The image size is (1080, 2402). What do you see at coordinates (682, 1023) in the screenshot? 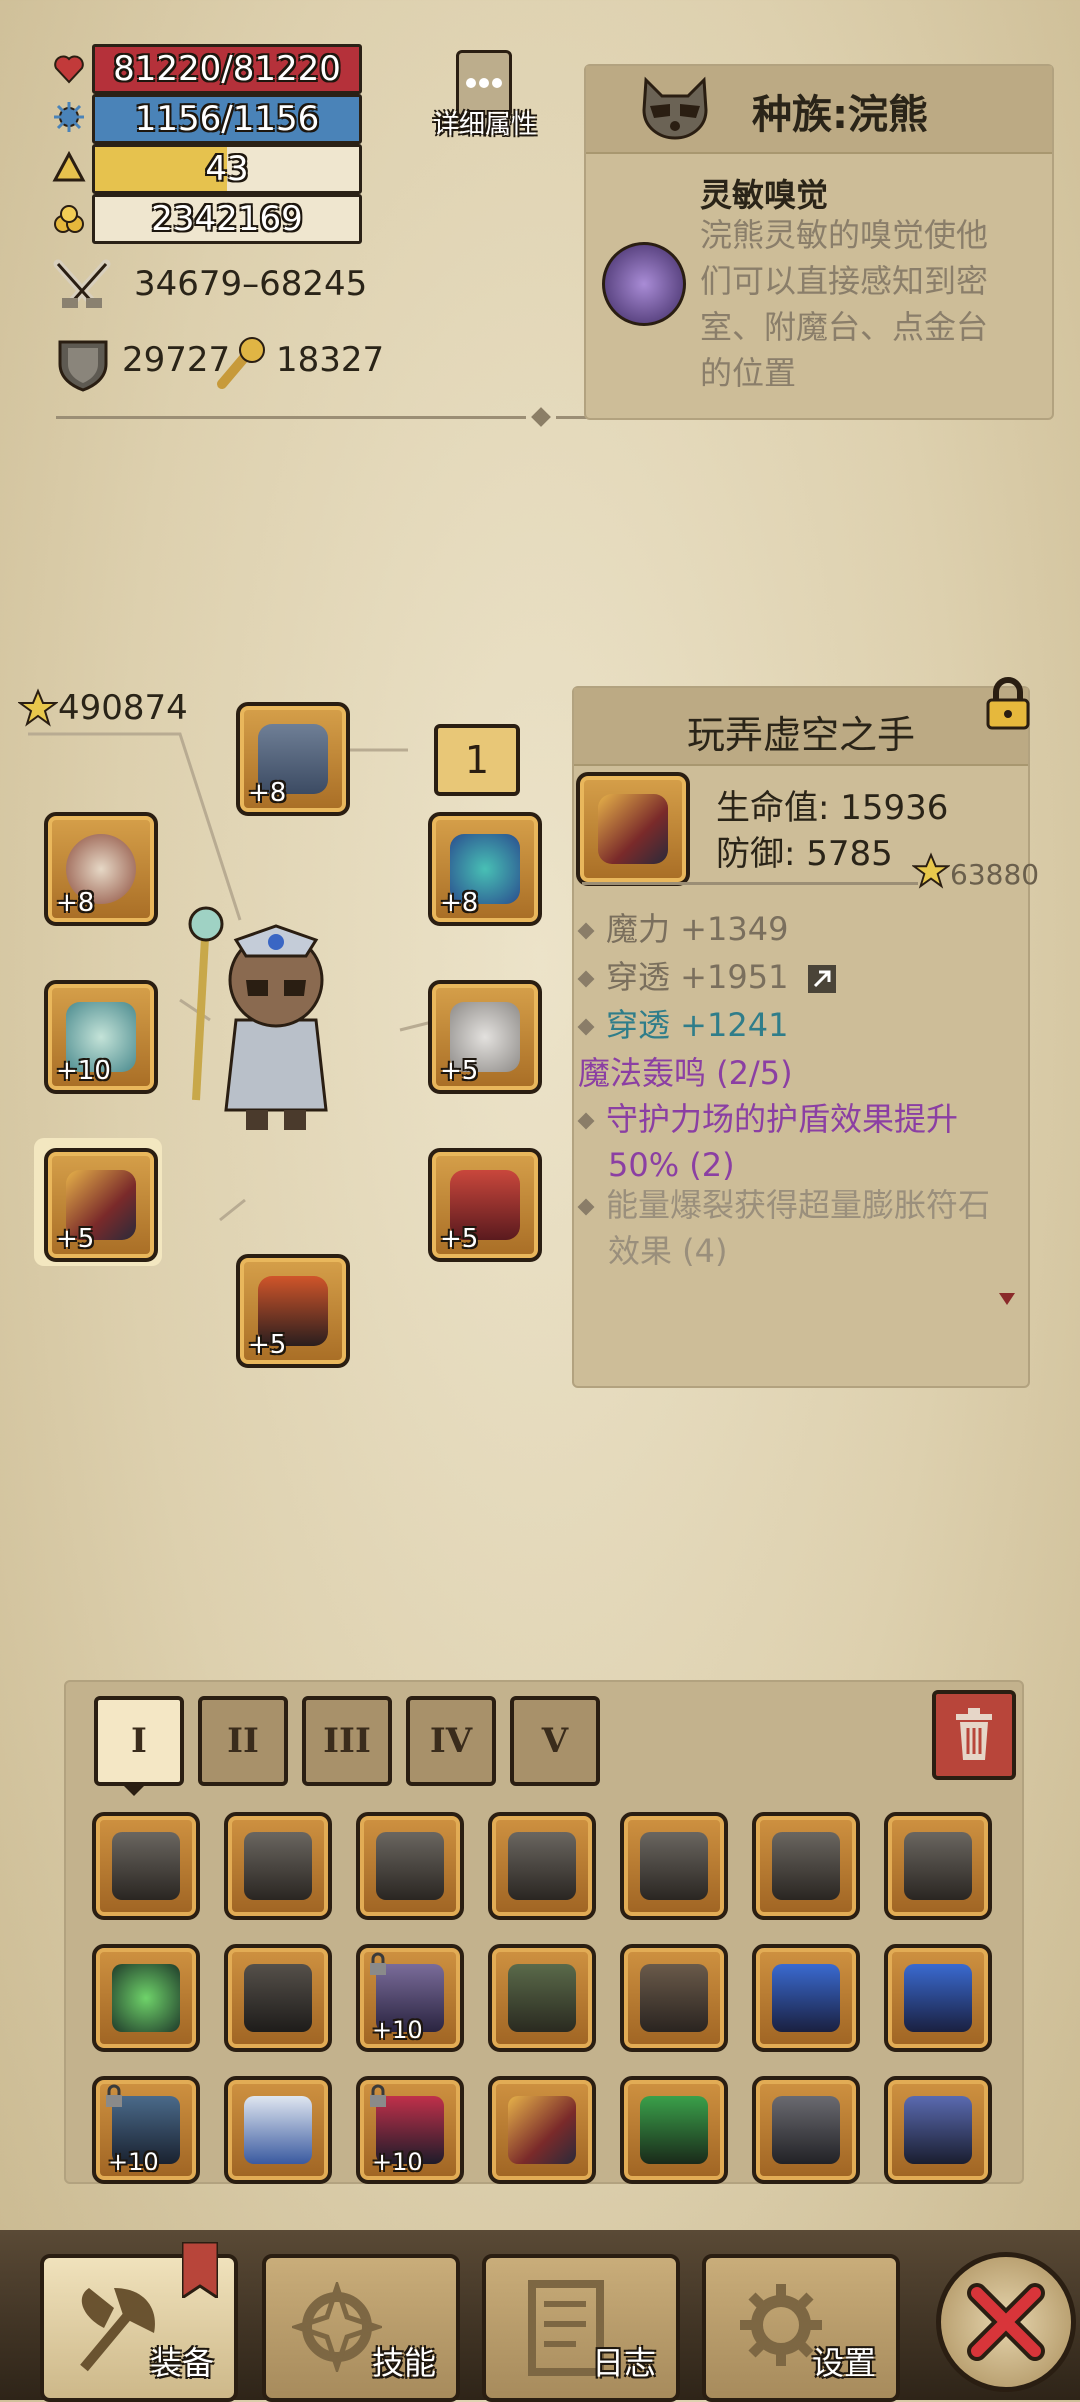
I see `item-attribute-highlight: 穿透 +1241` at bounding box center [682, 1023].